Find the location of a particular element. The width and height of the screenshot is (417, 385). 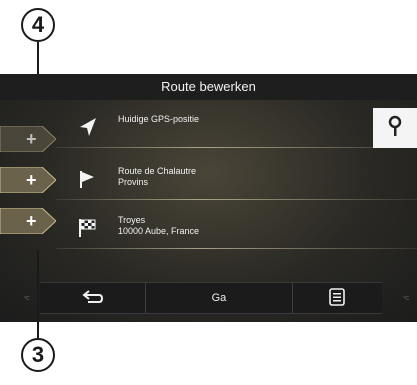

back-button is located at coordinates (93, 298).